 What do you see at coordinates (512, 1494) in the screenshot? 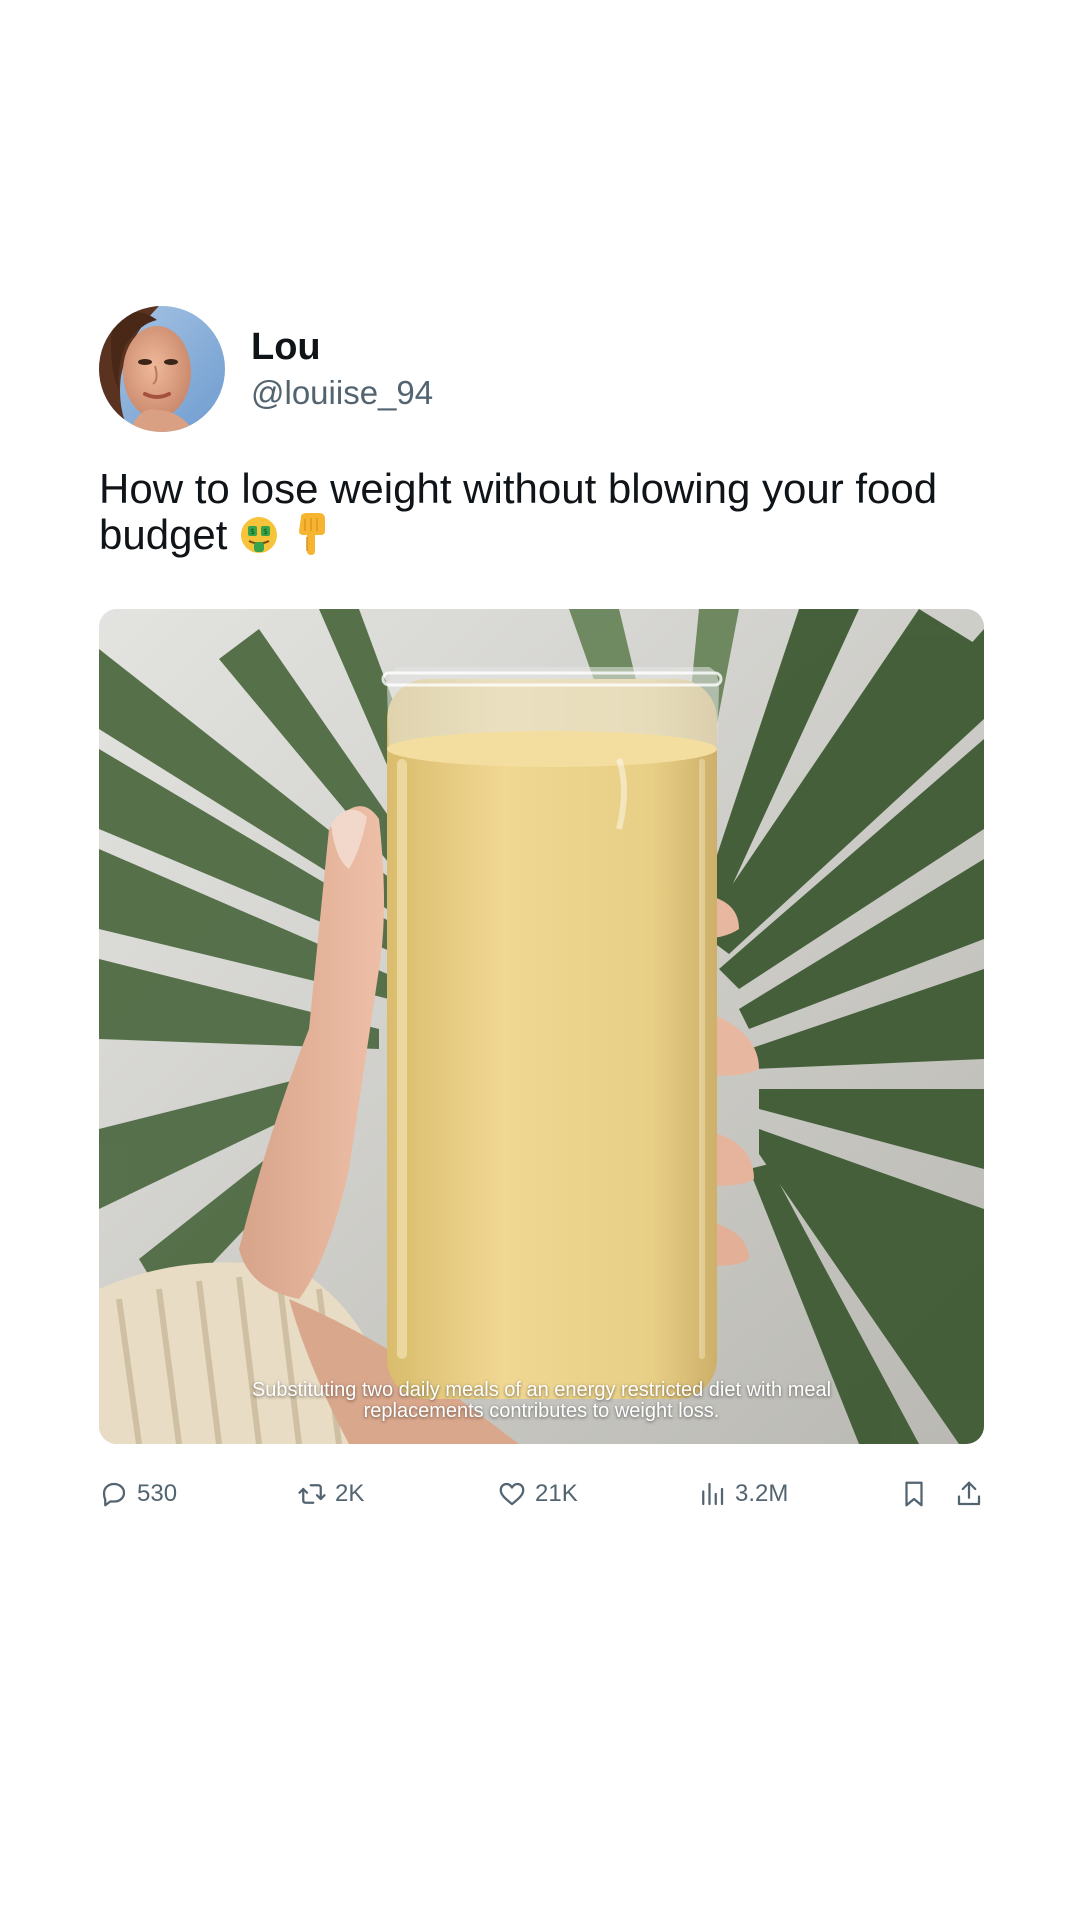
I see `heart-icon` at bounding box center [512, 1494].